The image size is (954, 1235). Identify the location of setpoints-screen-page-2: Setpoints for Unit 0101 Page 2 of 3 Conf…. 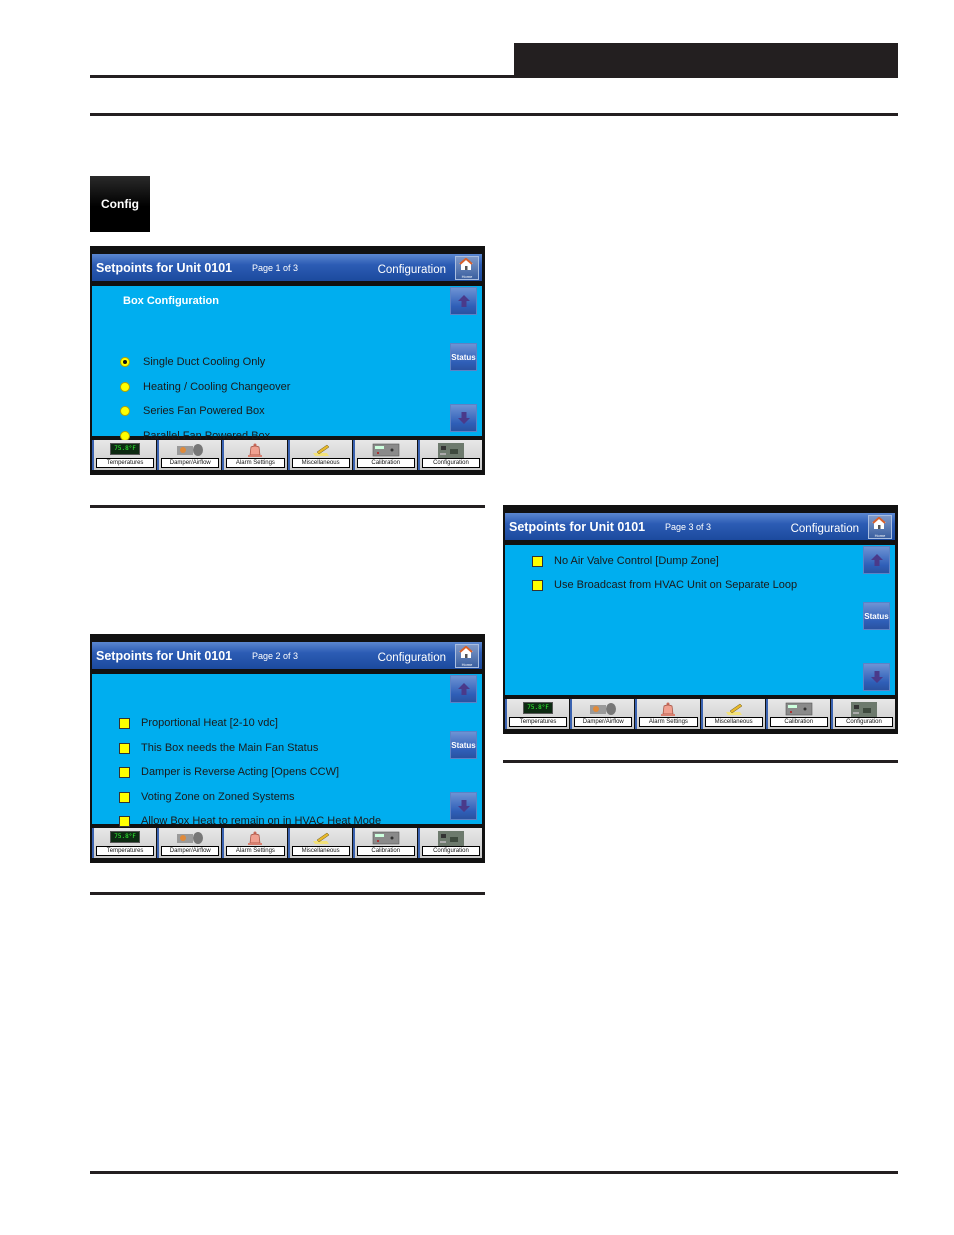
(287, 748).